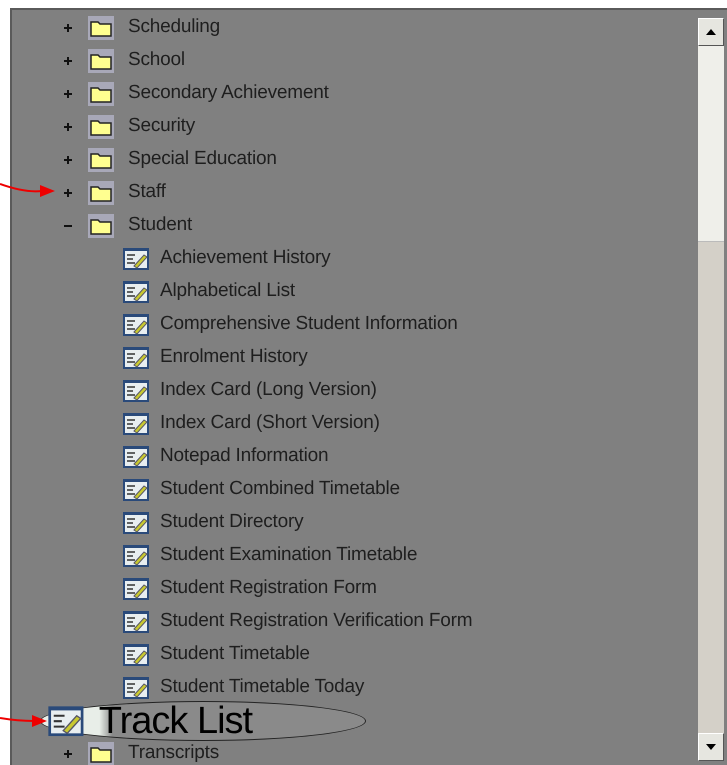 Image resolution: width=727 pixels, height=765 pixels. I want to click on down-arrow-icon, so click(711, 747).